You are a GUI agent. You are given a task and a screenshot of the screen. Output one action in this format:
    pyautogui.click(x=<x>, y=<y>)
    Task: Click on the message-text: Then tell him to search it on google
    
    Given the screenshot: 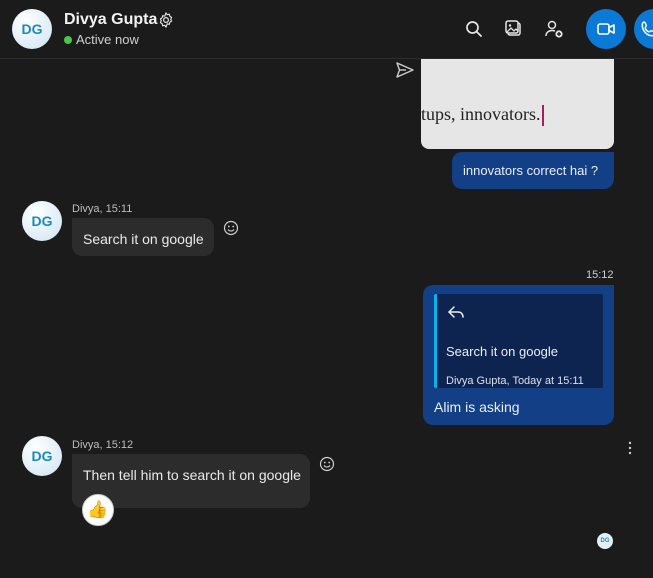 What is the action you would take?
    pyautogui.click(x=192, y=475)
    